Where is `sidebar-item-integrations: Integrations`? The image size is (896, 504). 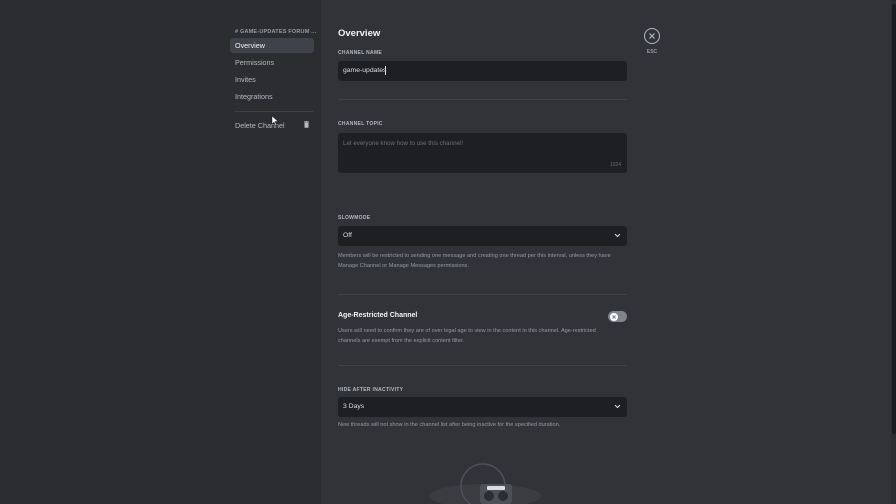
sidebar-item-integrations: Integrations is located at coordinates (272, 96).